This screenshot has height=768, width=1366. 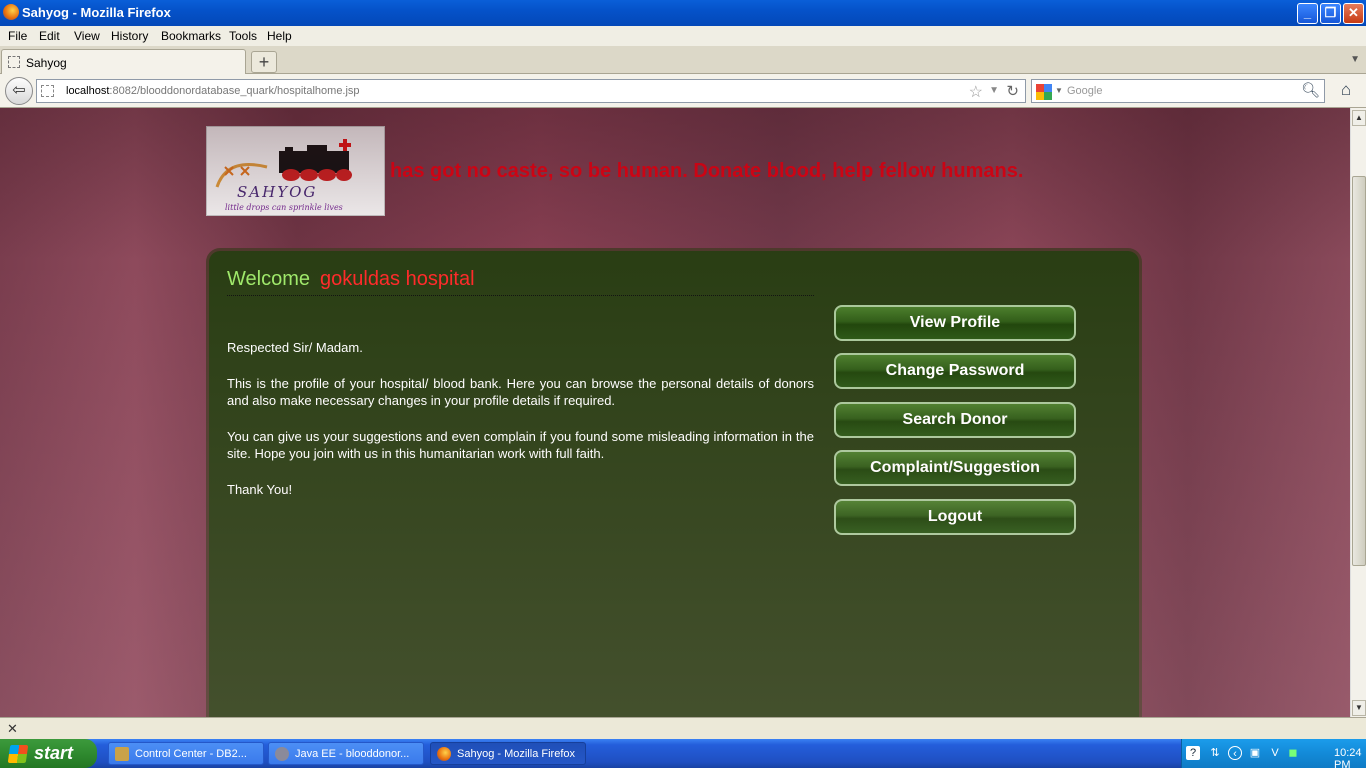 What do you see at coordinates (397, 279) in the screenshot?
I see `hospital-name: gokuldas hospital` at bounding box center [397, 279].